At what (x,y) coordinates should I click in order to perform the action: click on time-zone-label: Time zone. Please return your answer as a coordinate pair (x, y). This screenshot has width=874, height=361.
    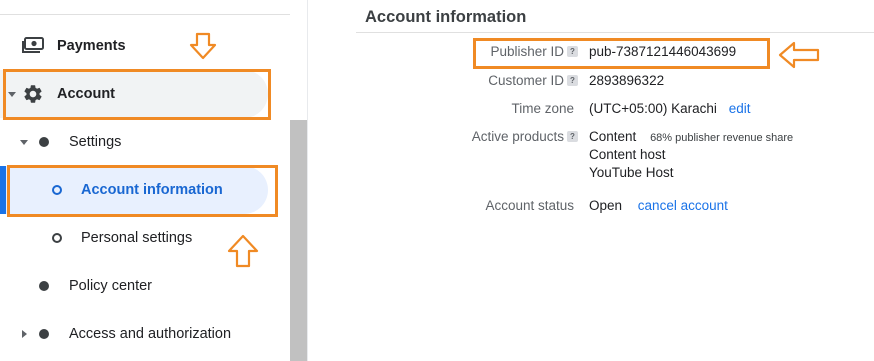
    Looking at the image, I should click on (446, 108).